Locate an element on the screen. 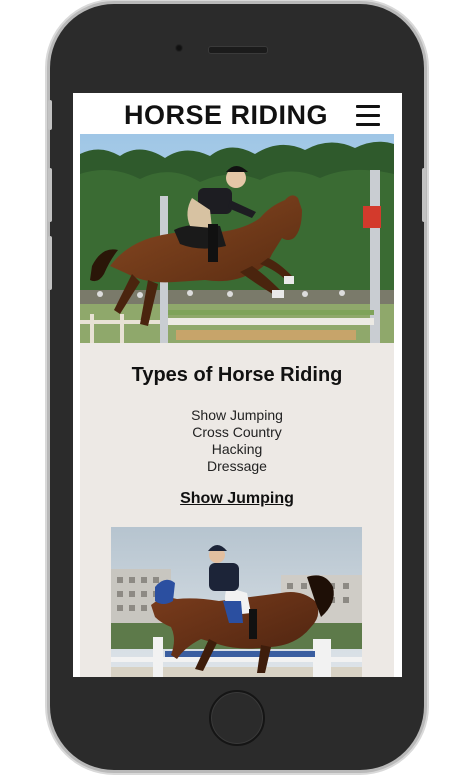 This screenshot has height=782, width=472. list-item: Dressage is located at coordinates (237, 466).